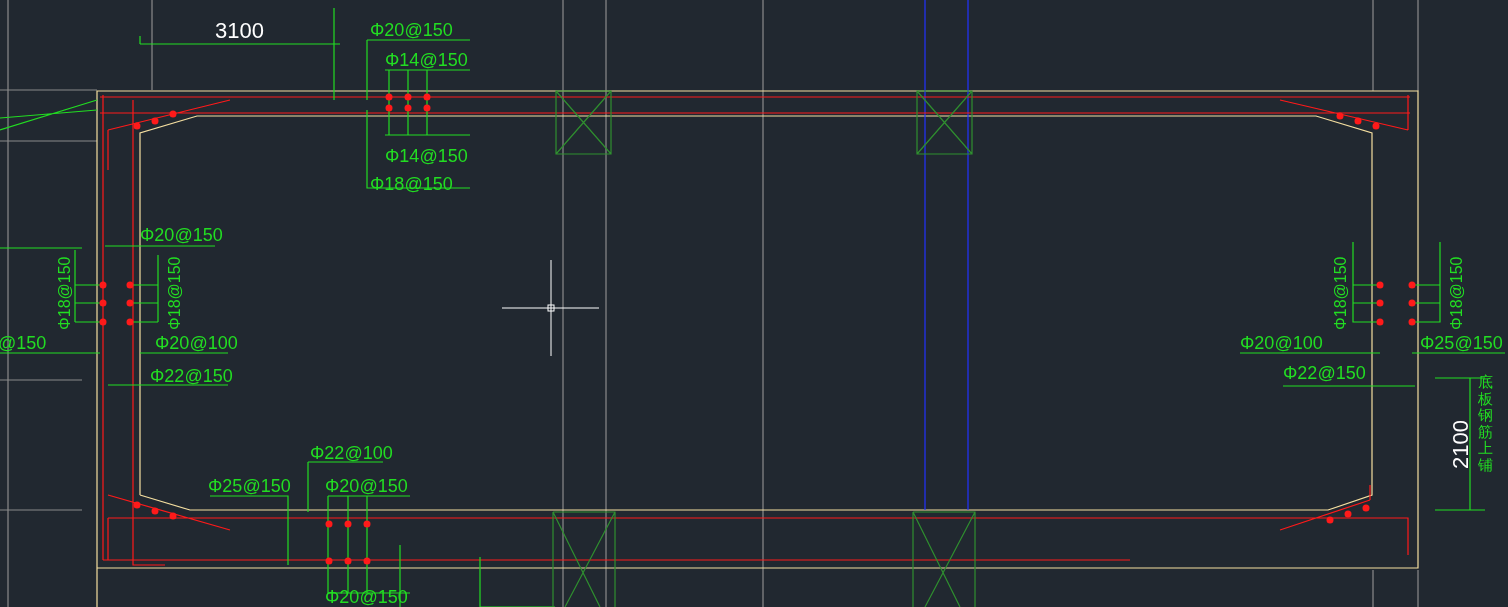  What do you see at coordinates (550, 308) in the screenshot?
I see `crosshair-cursor-icon` at bounding box center [550, 308].